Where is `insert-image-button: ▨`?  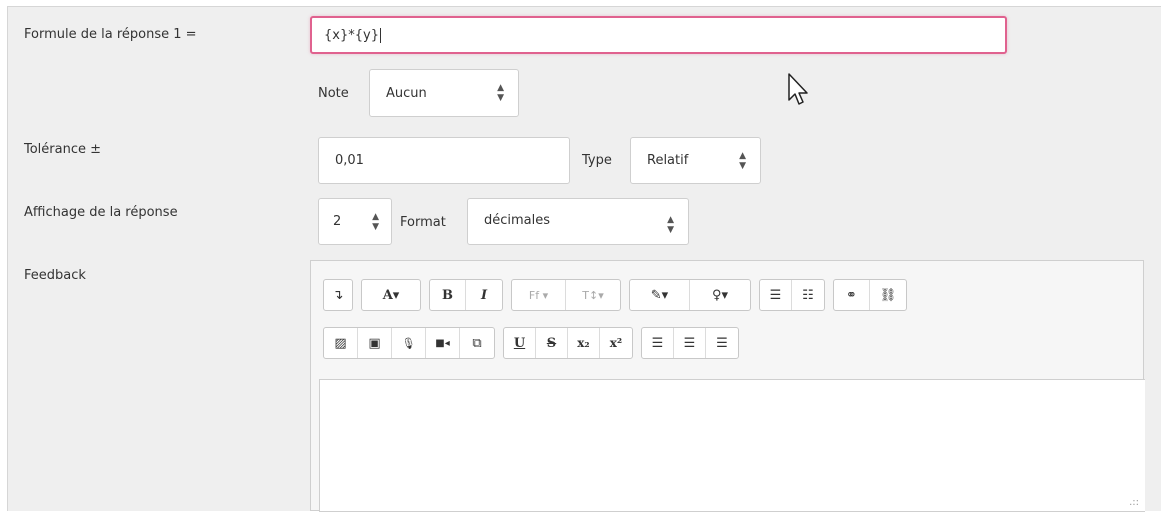 insert-image-button: ▨ is located at coordinates (341, 343).